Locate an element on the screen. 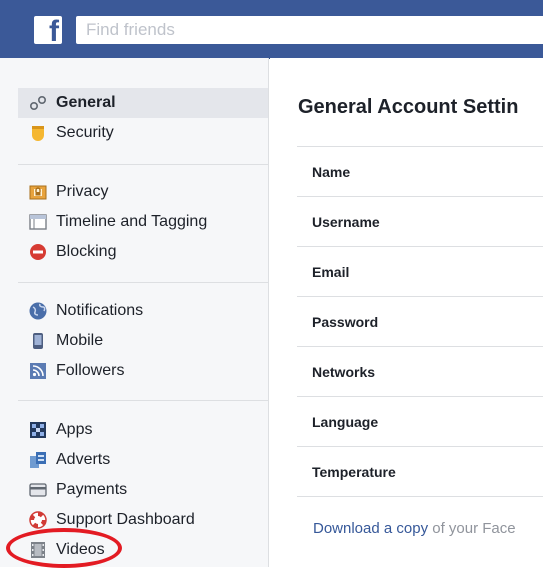  badge-icon is located at coordinates (38, 133).